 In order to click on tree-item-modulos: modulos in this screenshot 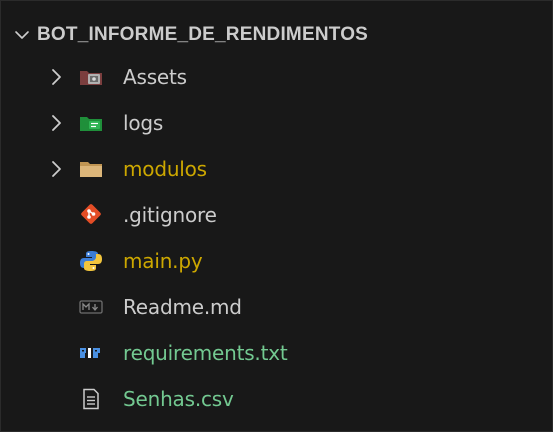, I will do `click(276, 169)`.